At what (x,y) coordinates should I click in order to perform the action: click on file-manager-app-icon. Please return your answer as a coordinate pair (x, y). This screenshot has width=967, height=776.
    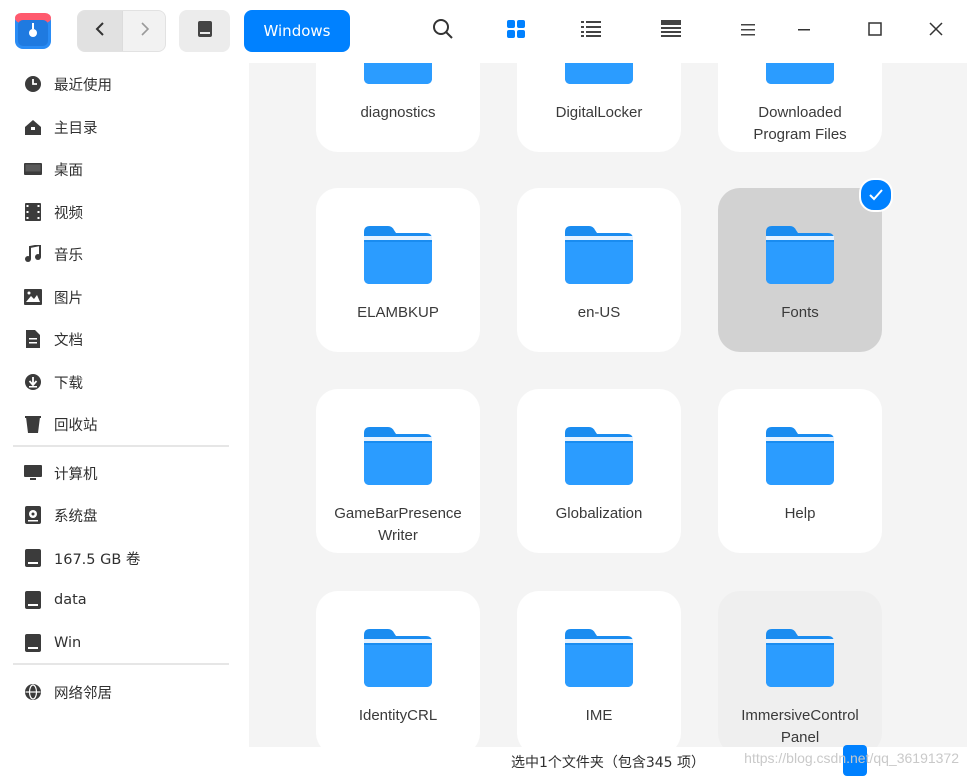
    Looking at the image, I should click on (33, 31).